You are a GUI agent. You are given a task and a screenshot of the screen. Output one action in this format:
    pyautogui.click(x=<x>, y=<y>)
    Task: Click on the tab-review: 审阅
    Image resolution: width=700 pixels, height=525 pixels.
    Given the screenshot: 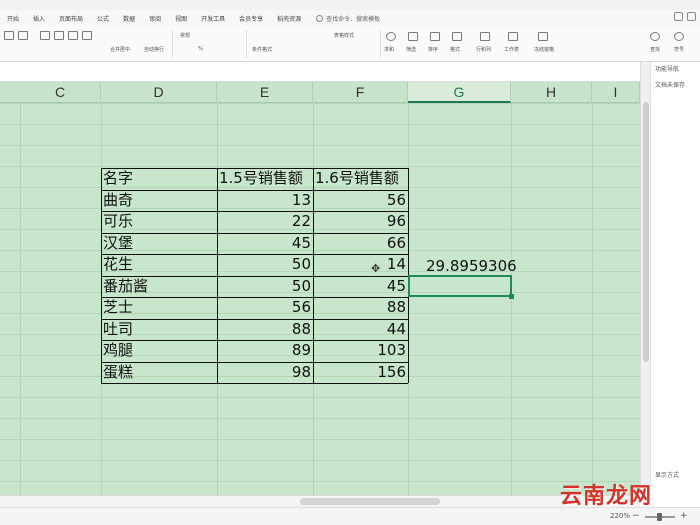 What is the action you would take?
    pyautogui.click(x=155, y=18)
    